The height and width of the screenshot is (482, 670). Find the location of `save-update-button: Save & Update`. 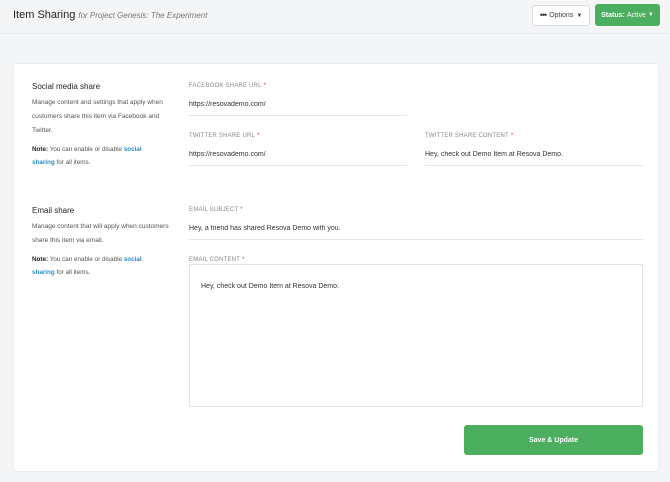

save-update-button: Save & Update is located at coordinates (553, 440).